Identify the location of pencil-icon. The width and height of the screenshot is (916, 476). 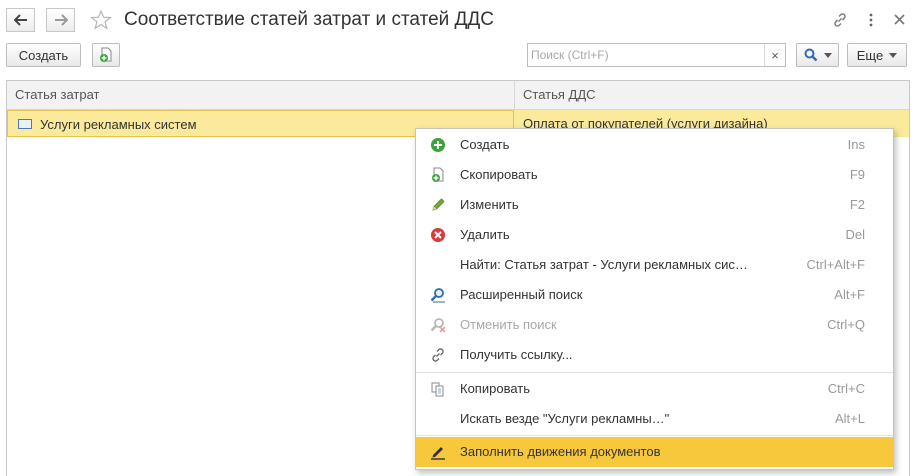
(438, 204).